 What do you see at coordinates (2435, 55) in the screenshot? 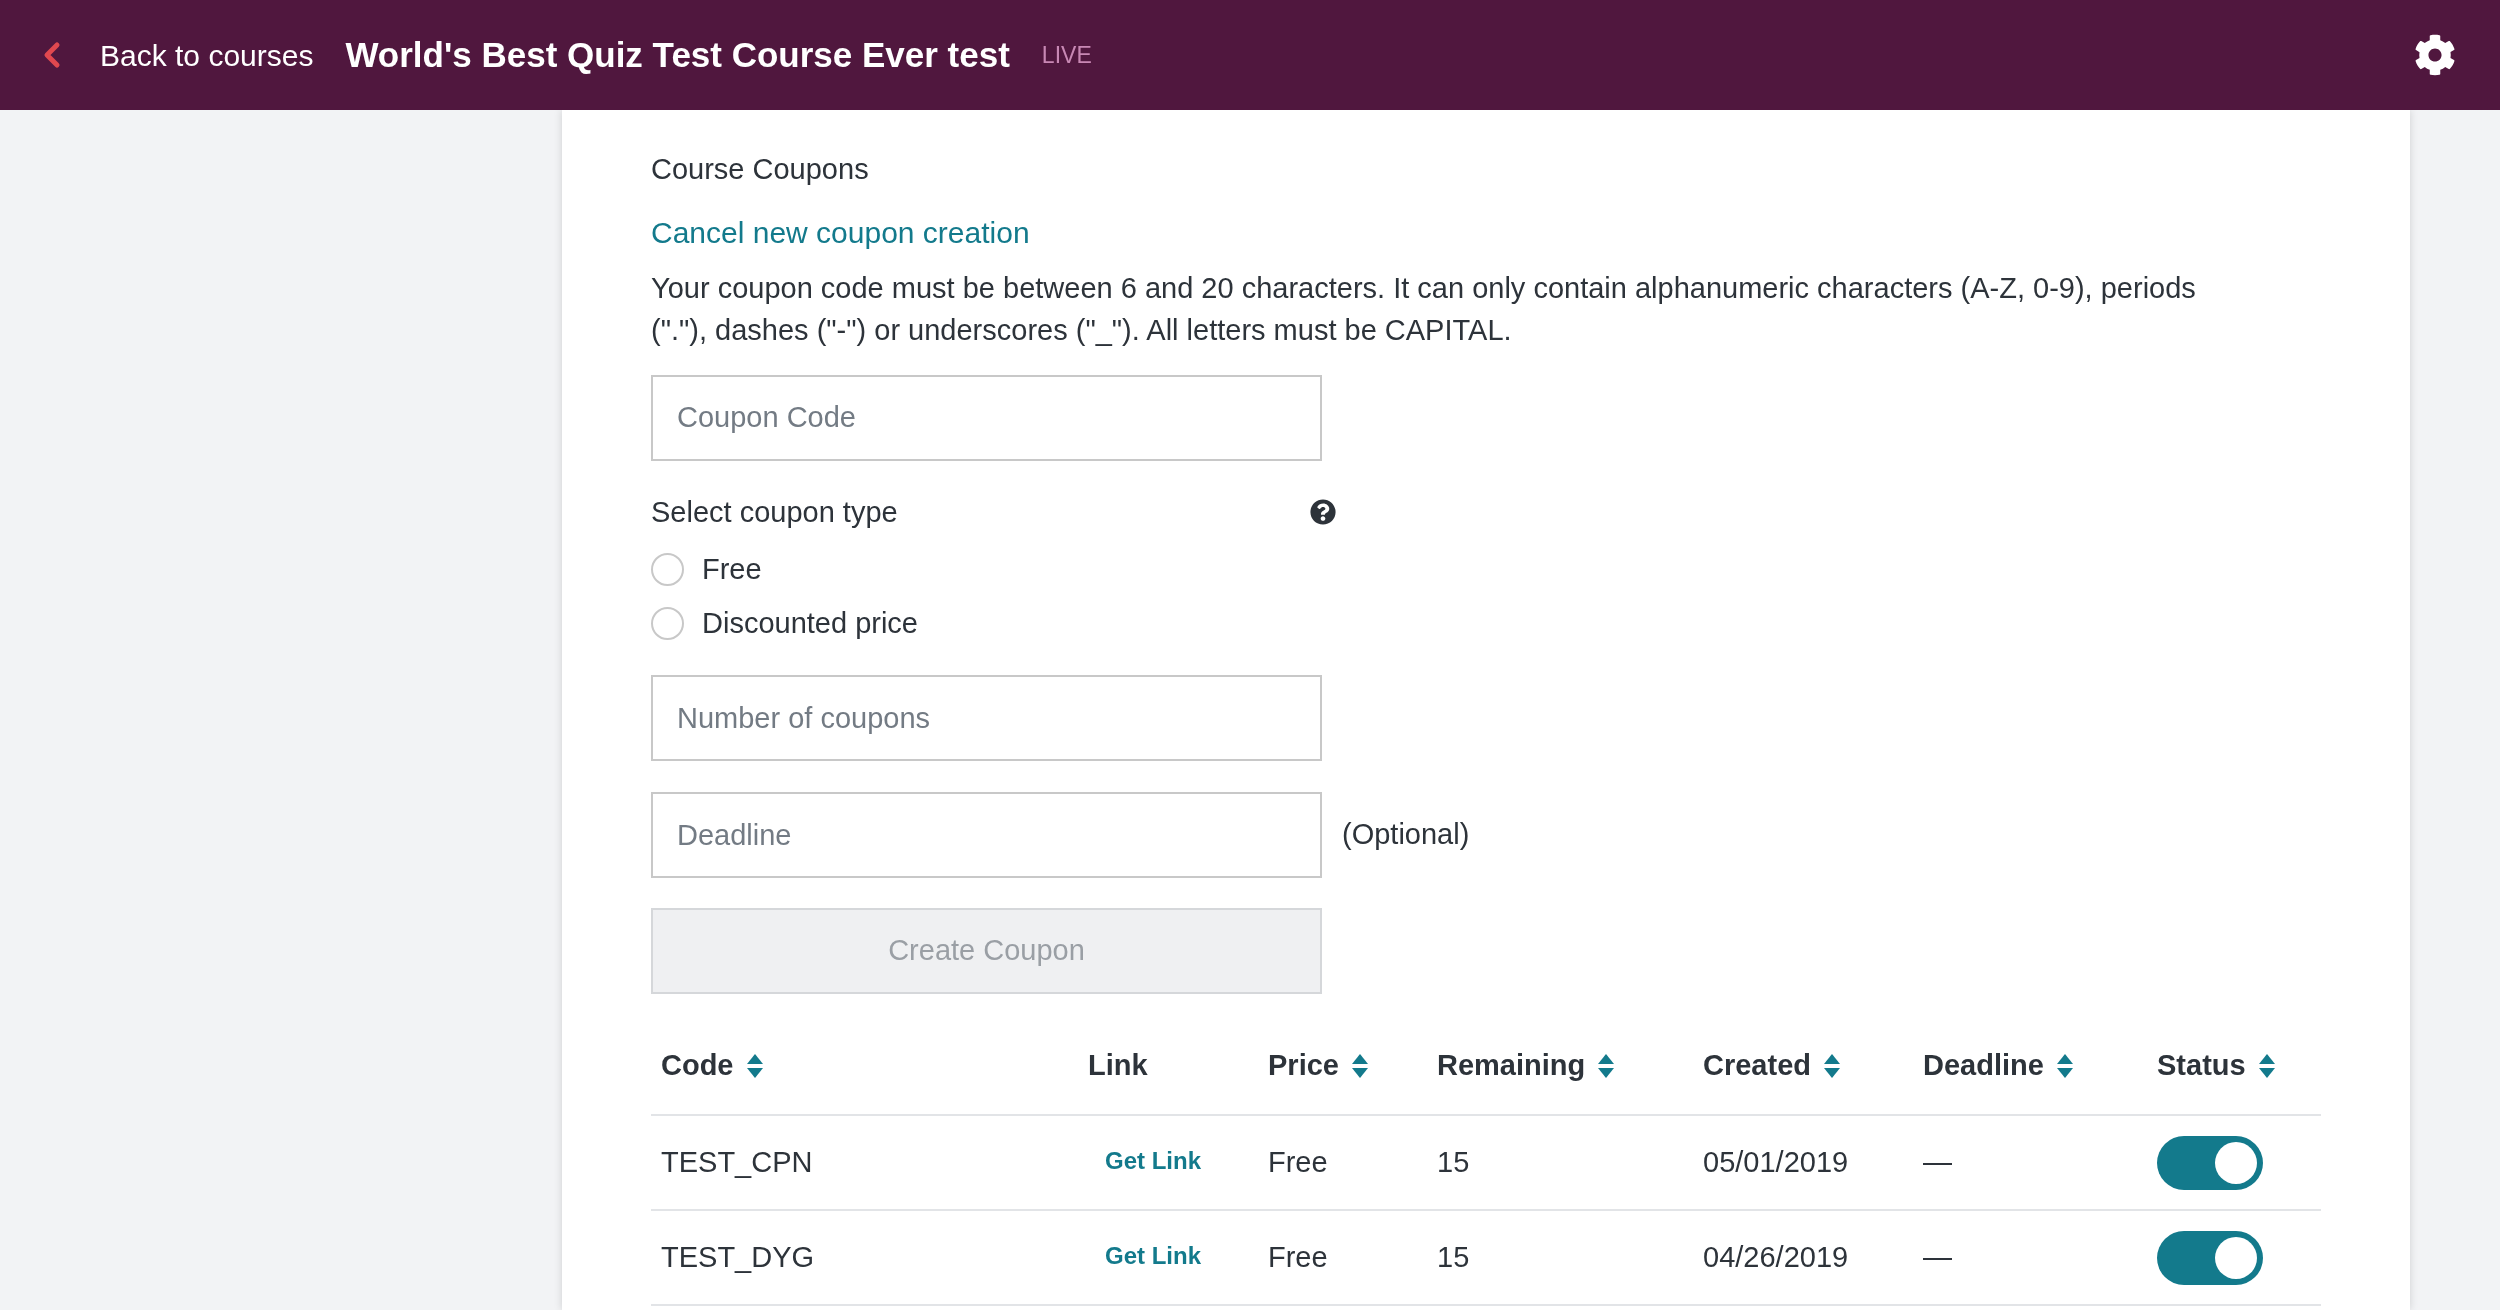
I see `settings-icon` at bounding box center [2435, 55].